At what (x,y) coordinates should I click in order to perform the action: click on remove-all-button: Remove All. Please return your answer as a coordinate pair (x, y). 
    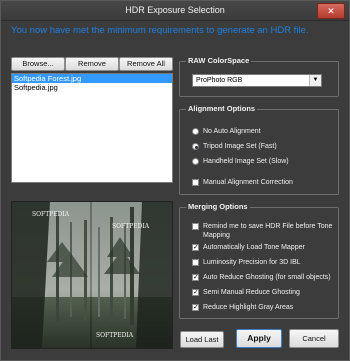
    Looking at the image, I should click on (146, 64).